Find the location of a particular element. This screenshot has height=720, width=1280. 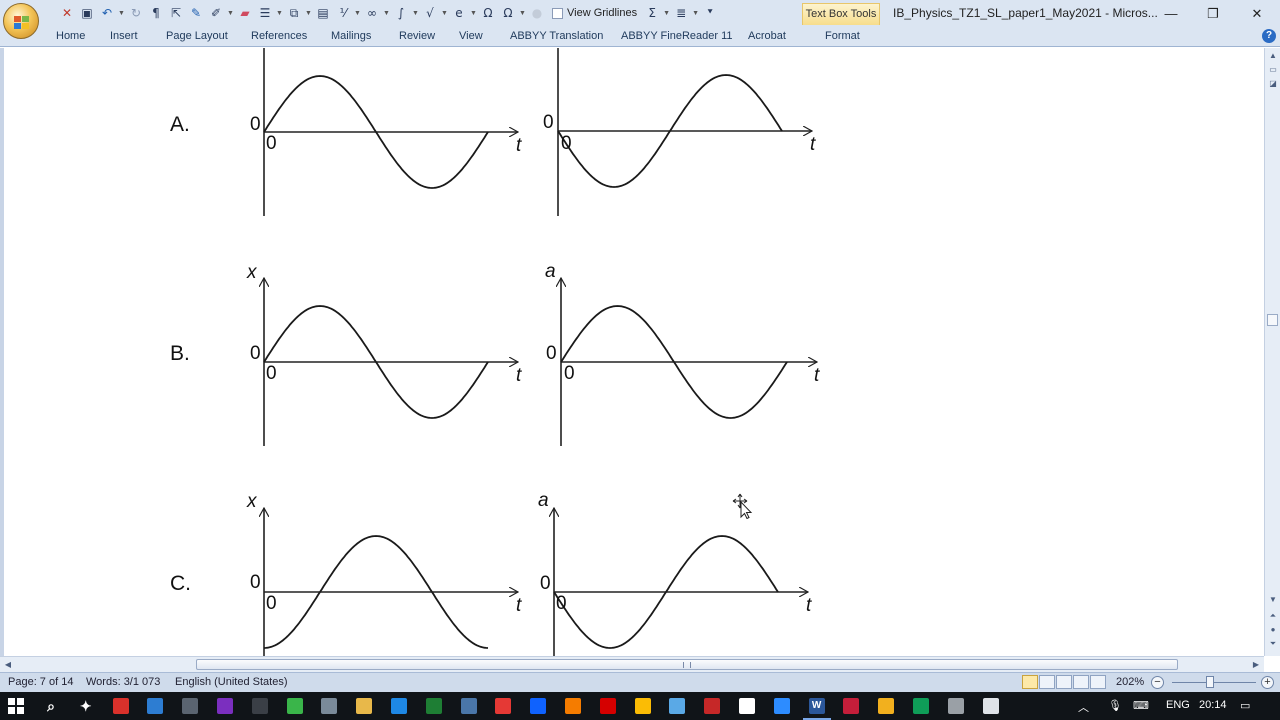

page-counter: Page: 7 of 14 is located at coordinates (40, 682).